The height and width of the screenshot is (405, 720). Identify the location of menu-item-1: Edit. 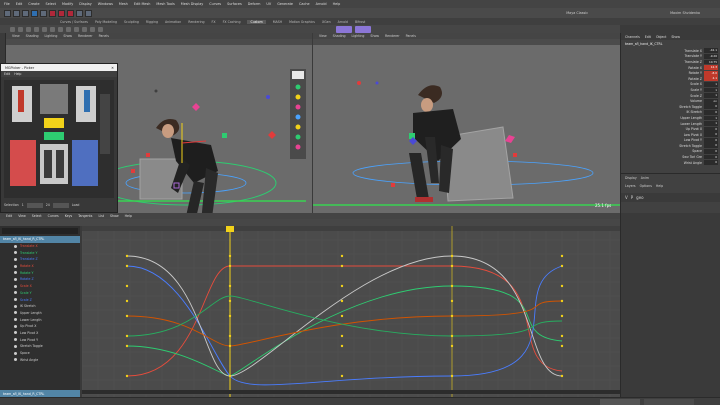
(19, 4).